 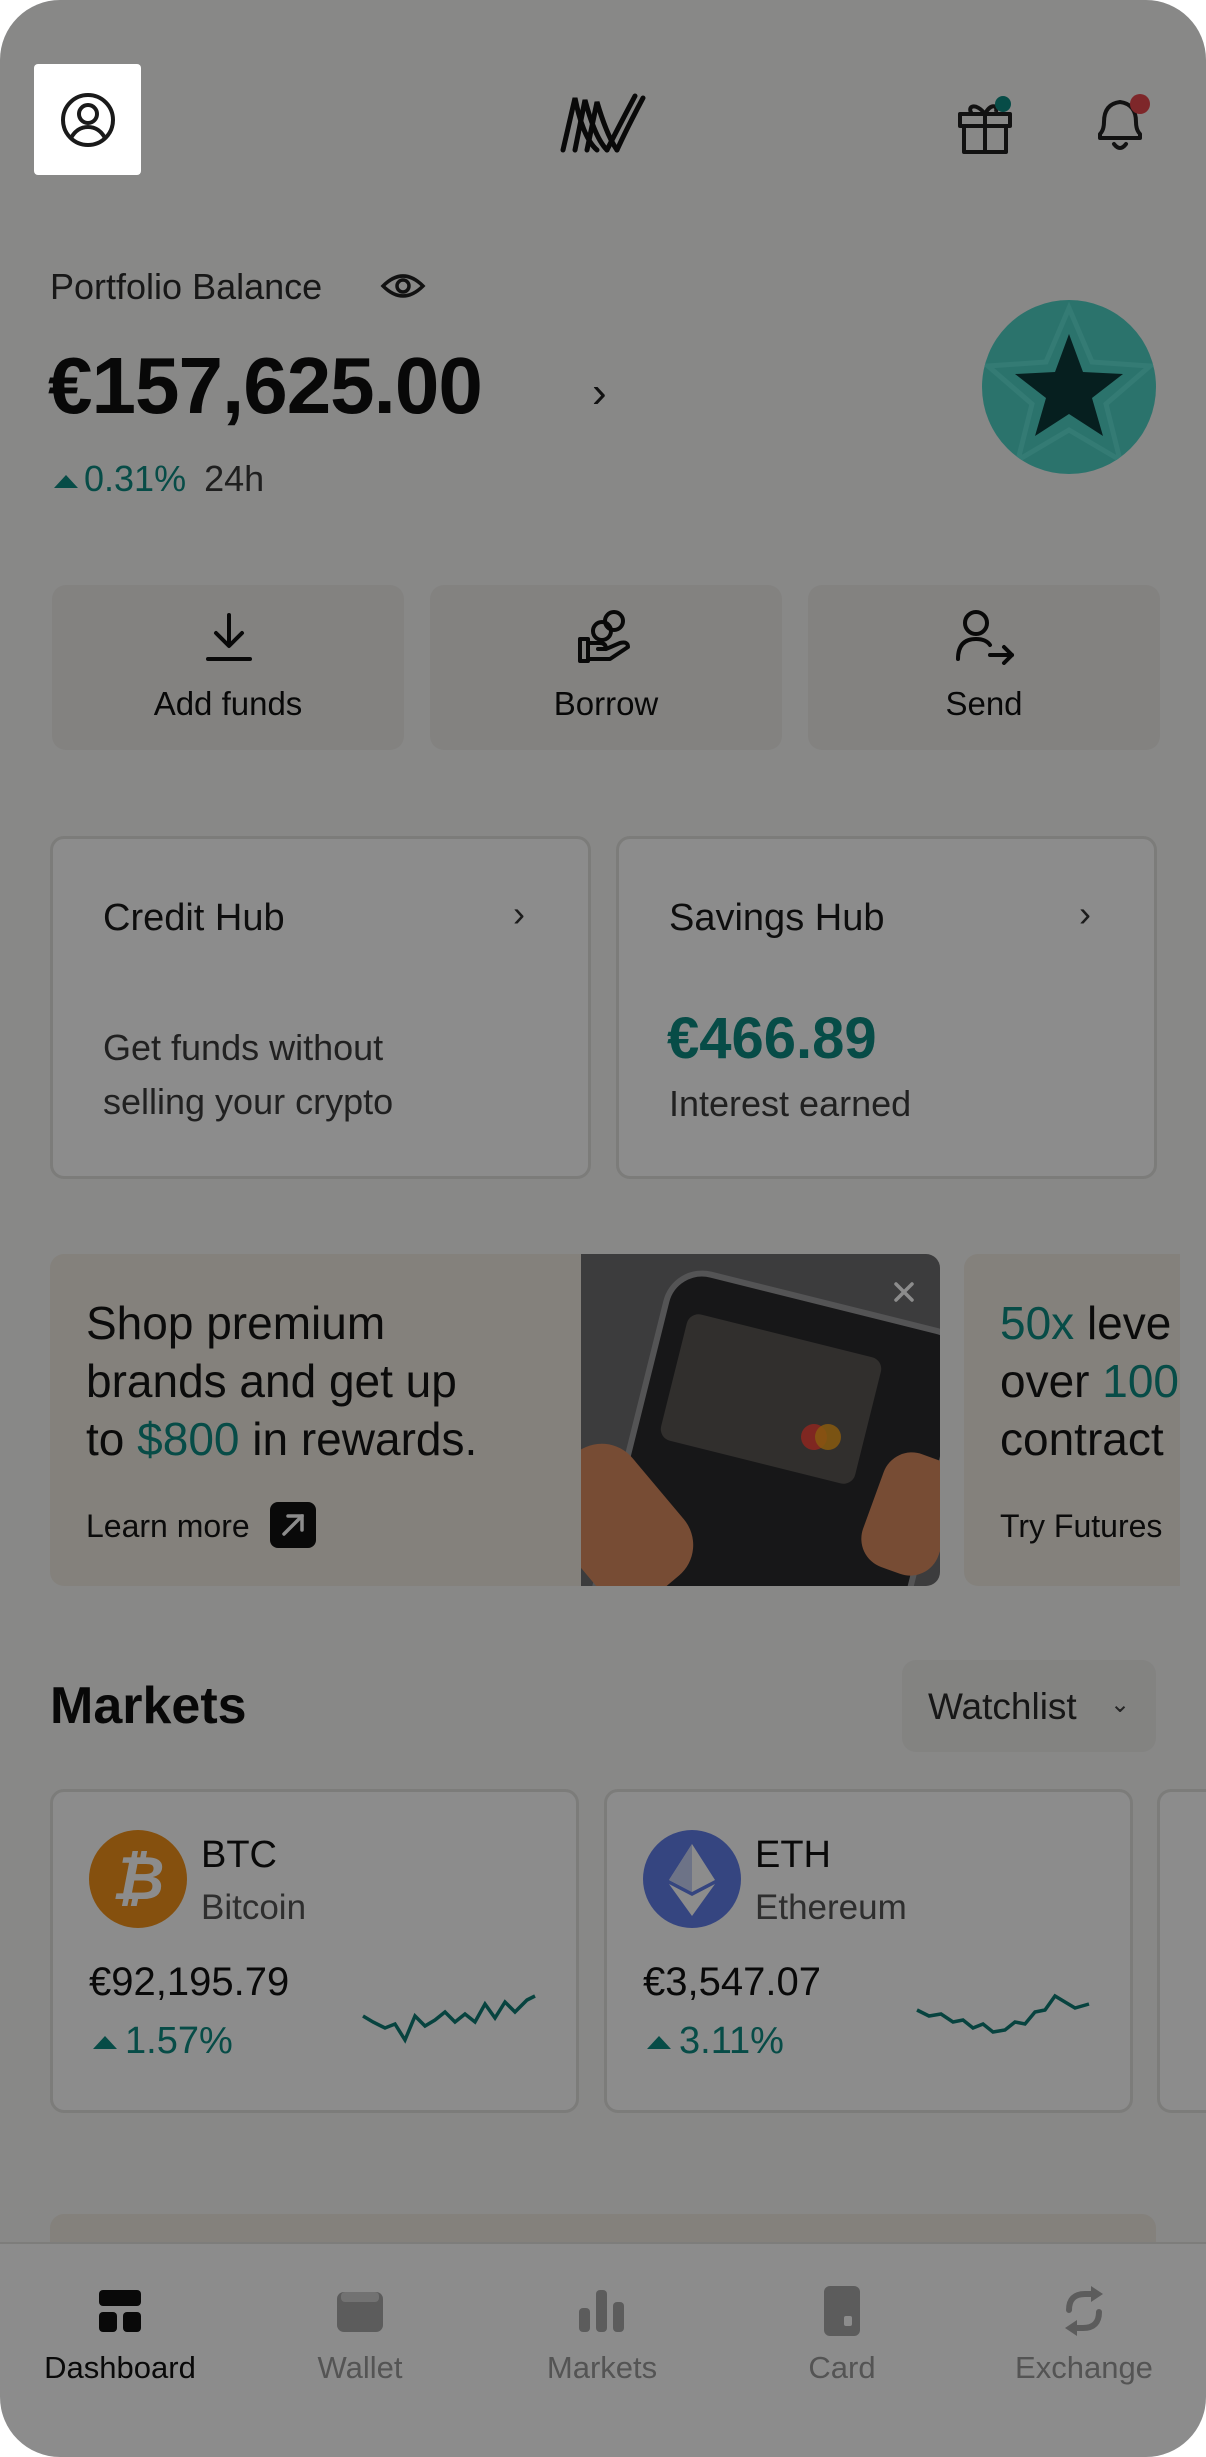 What do you see at coordinates (243, 1047) in the screenshot?
I see `credit-hub-desc-line1: Get funds without` at bounding box center [243, 1047].